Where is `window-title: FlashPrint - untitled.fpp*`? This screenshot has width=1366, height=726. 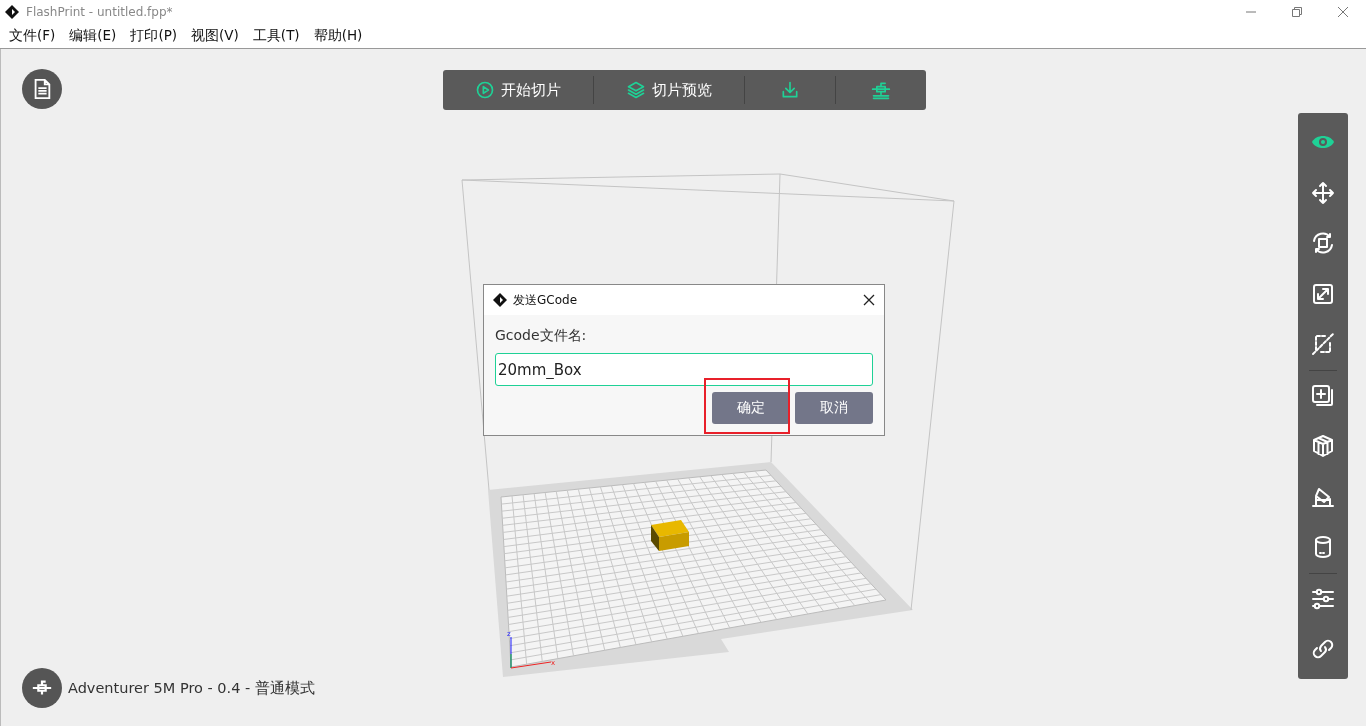 window-title: FlashPrint - untitled.fpp* is located at coordinates (99, 12).